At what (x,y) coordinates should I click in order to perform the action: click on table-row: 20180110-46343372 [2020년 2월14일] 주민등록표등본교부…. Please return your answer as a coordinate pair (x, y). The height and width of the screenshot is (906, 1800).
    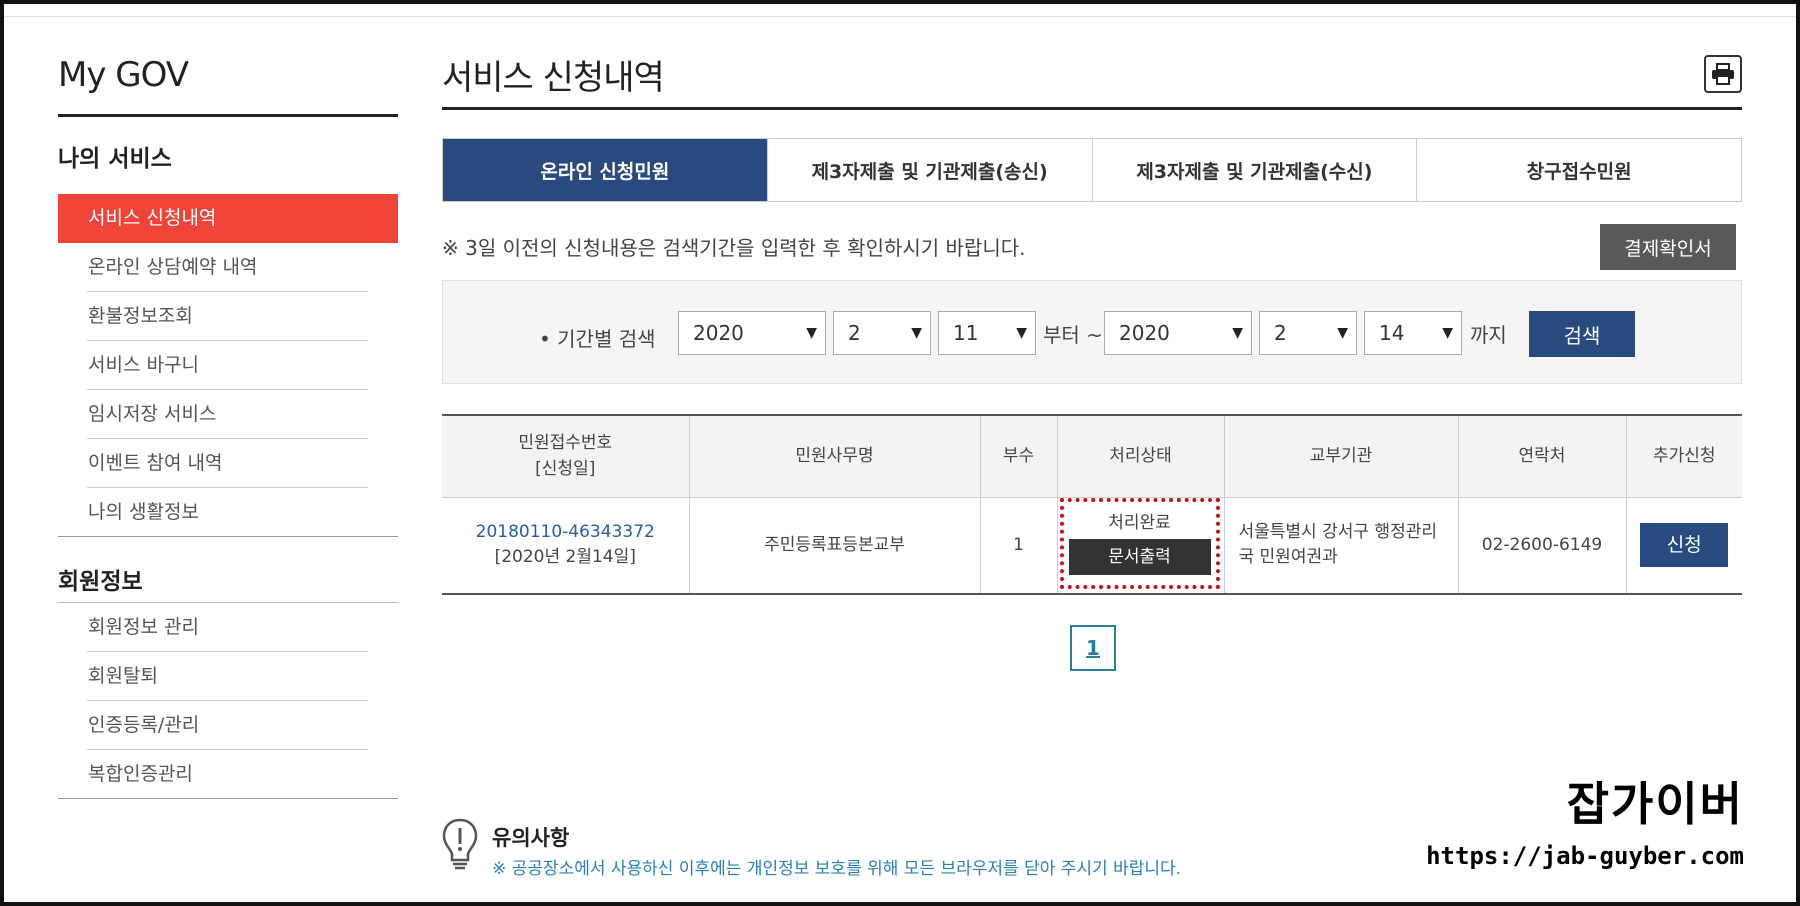
    Looking at the image, I should click on (1092, 546).